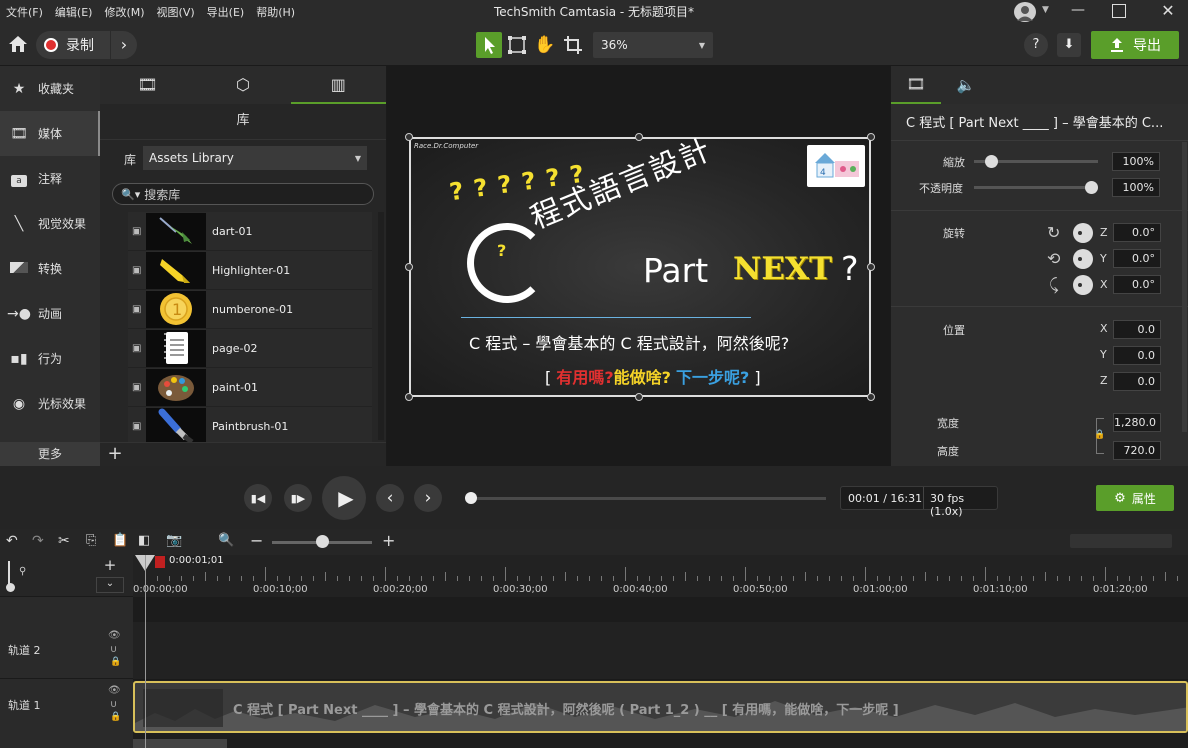 The width and height of the screenshot is (1188, 748). Describe the element at coordinates (50, 88) in the screenshot. I see `sidebar-item-favorites: ★ 收藏夹` at that location.